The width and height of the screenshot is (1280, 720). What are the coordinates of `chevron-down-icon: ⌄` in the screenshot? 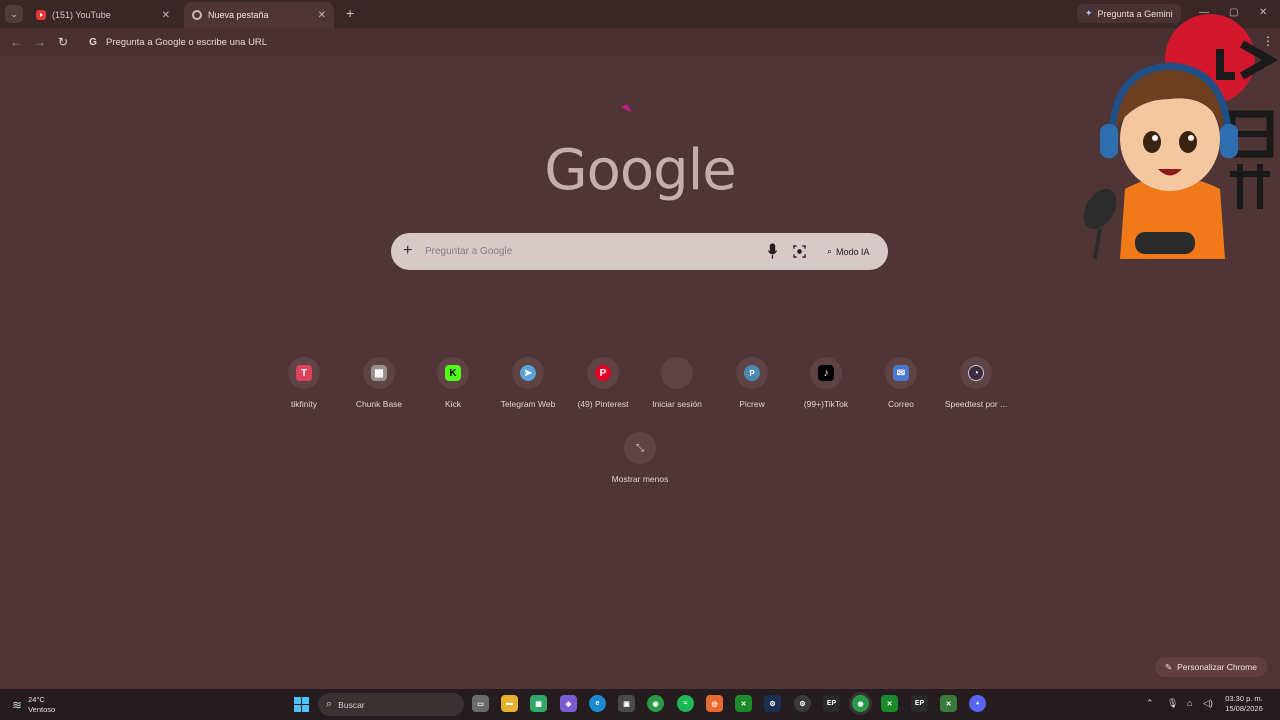 It's located at (14, 13).